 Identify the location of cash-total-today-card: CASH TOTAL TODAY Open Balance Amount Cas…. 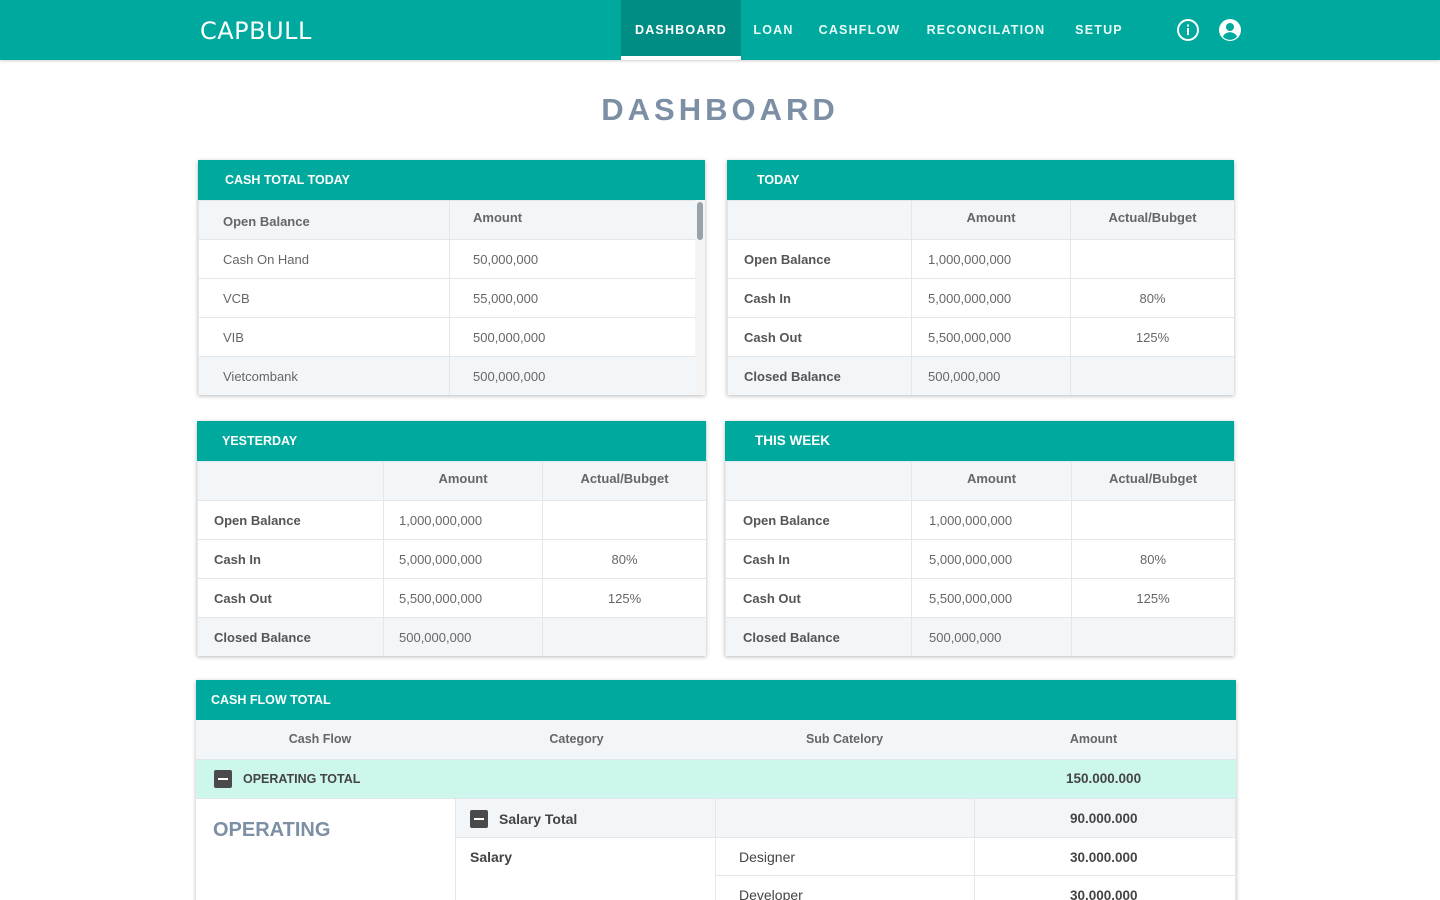
(451, 277).